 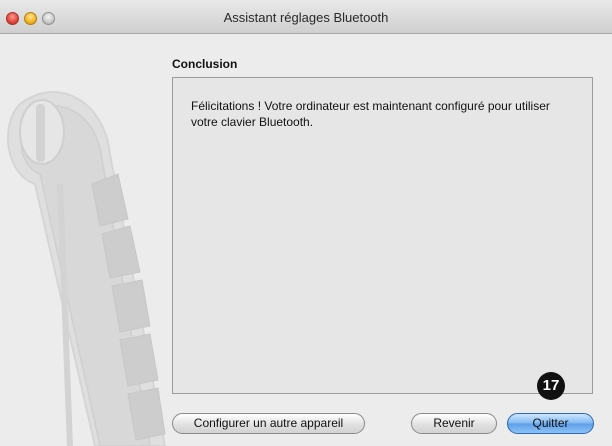 I want to click on title-bar: Assistant réglages Bluetooth, so click(x=306, y=17).